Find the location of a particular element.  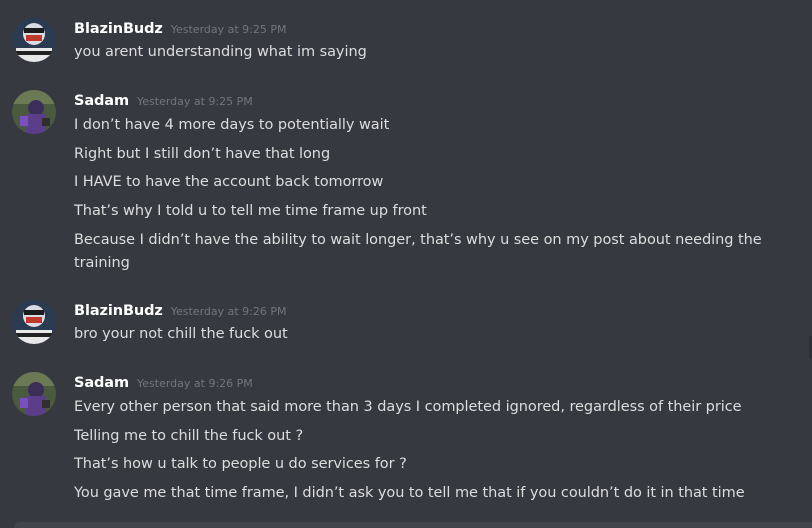

message-header: BlazinBudz Yesterday at 9:25 PM is located at coordinates (180, 29).